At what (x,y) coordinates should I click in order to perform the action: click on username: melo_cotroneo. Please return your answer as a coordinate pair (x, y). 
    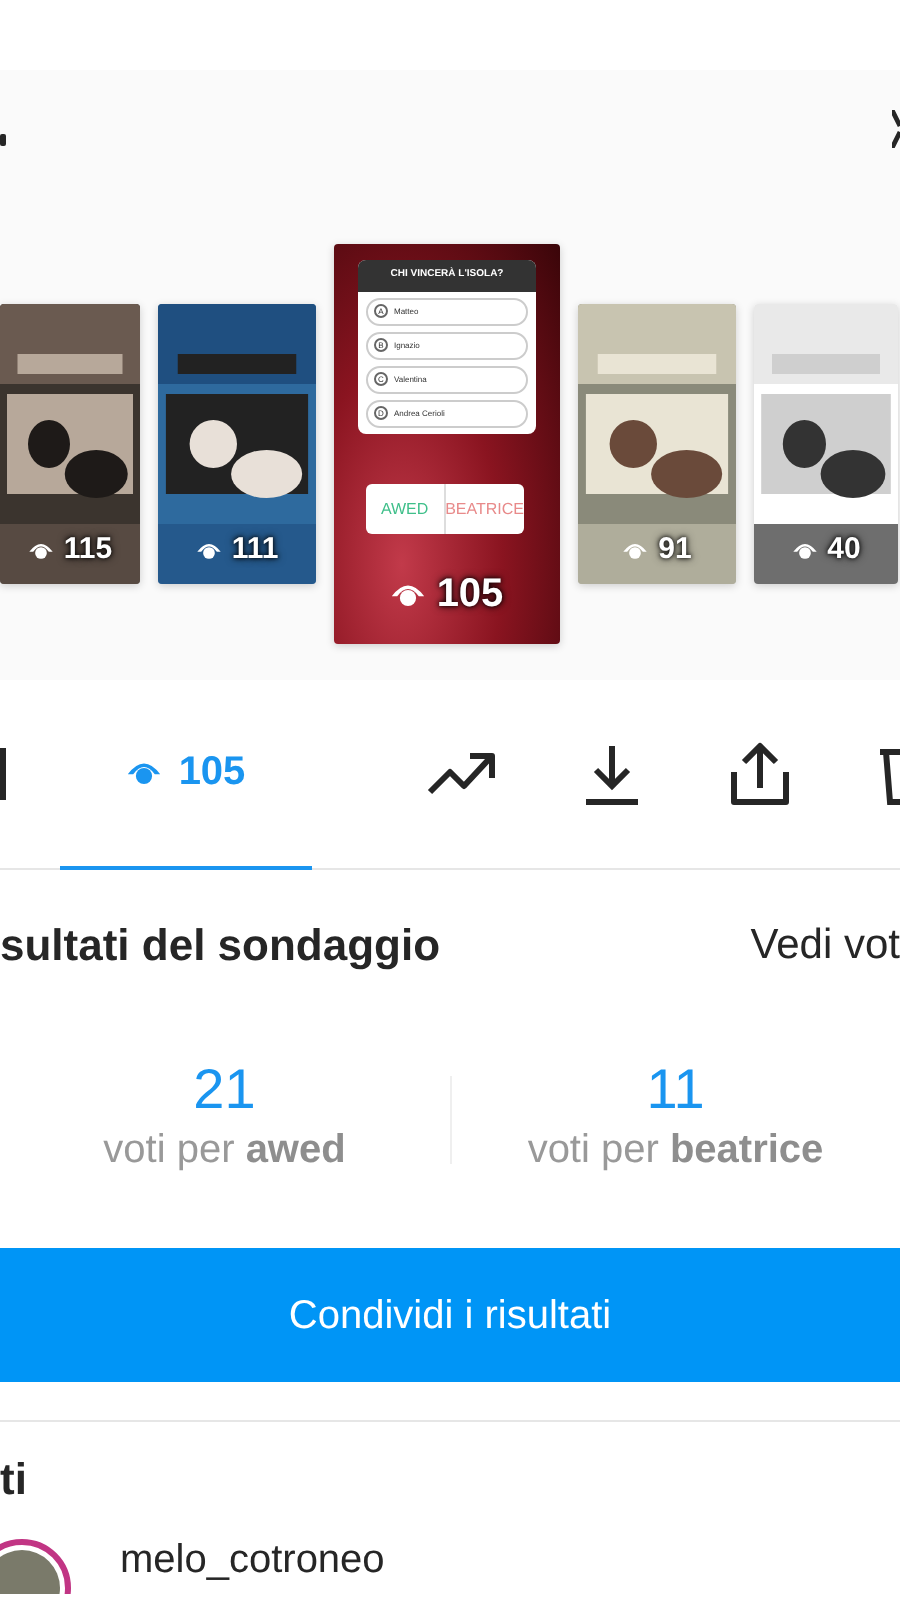
    Looking at the image, I should click on (252, 1560).